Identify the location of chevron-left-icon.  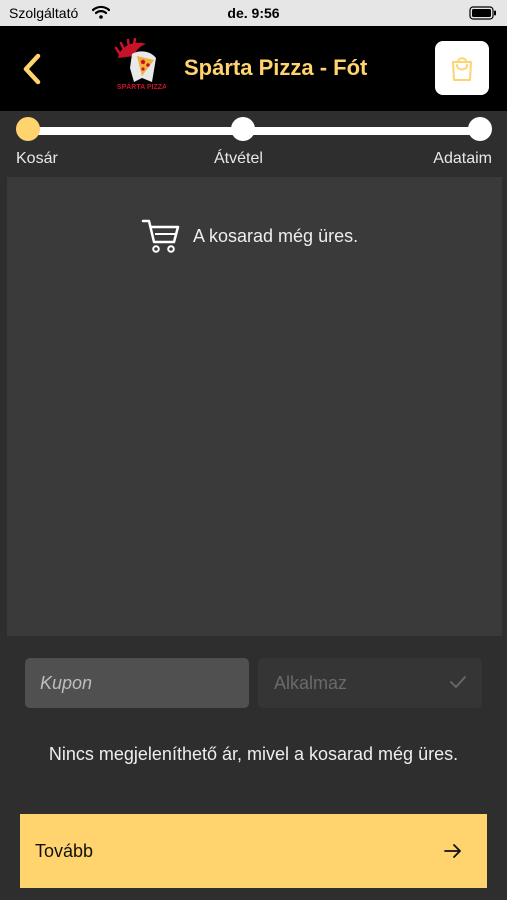
(32, 69).